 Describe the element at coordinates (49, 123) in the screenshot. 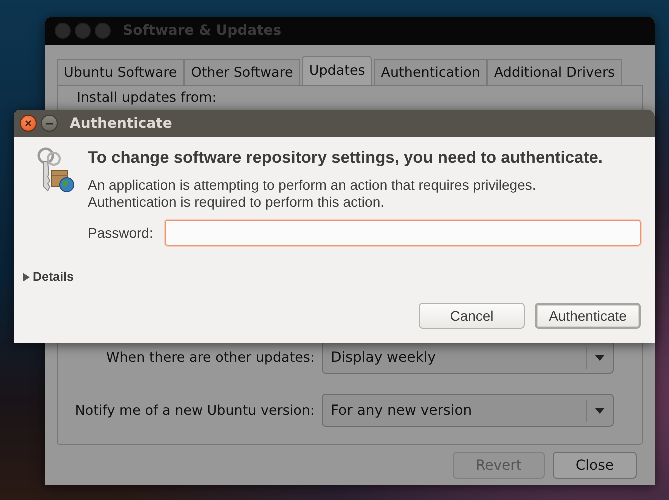

I see `minimize-icon` at that location.